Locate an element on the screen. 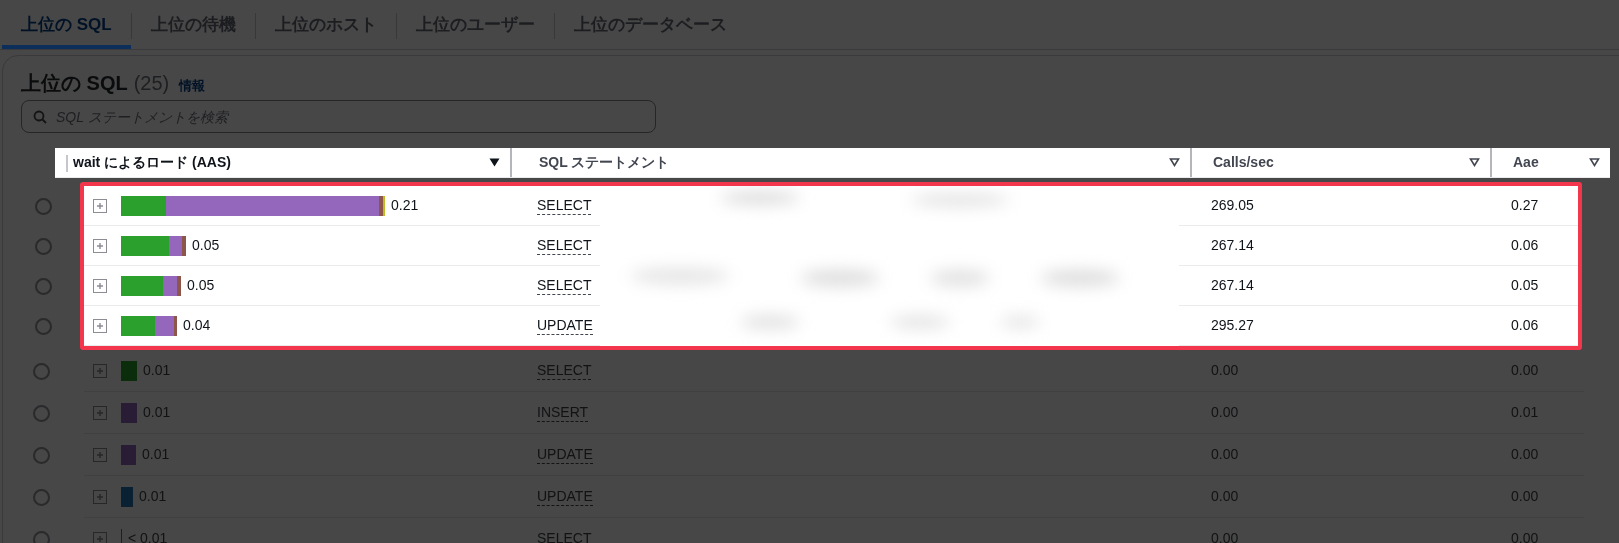 The image size is (1619, 543). column-header: wait によるロード (AAS) is located at coordinates (152, 162).